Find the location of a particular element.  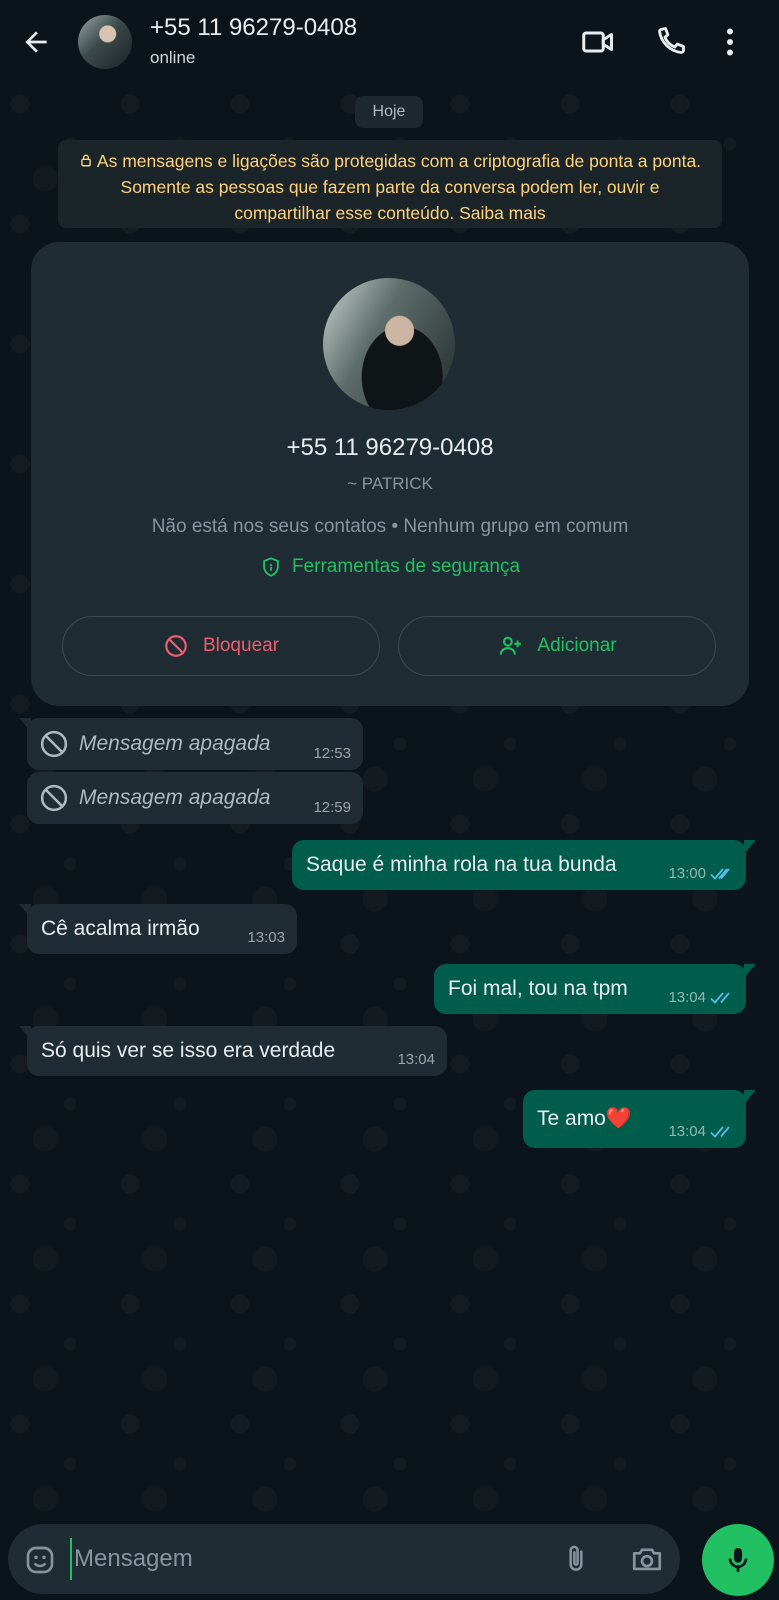

date-chip: Hoje is located at coordinates (389, 112).